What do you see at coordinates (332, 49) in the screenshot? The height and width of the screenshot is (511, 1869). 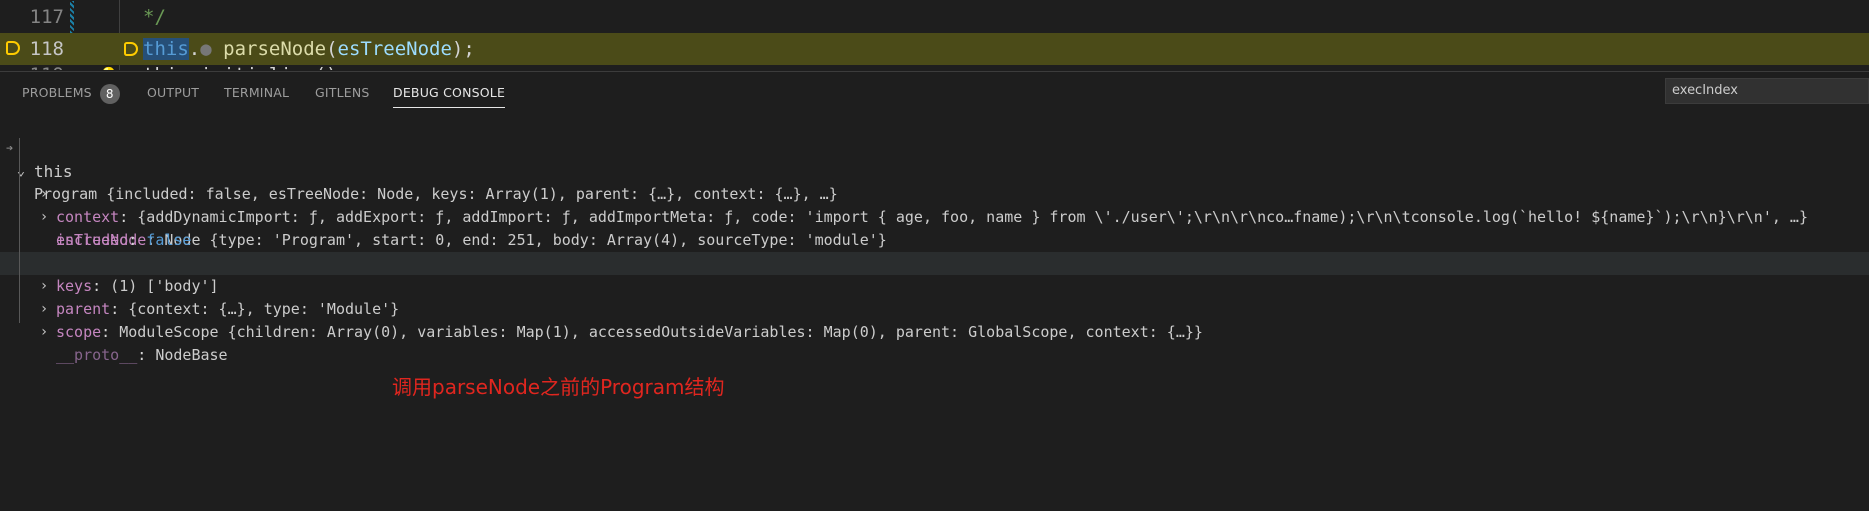 I see `open-paren: (` at bounding box center [332, 49].